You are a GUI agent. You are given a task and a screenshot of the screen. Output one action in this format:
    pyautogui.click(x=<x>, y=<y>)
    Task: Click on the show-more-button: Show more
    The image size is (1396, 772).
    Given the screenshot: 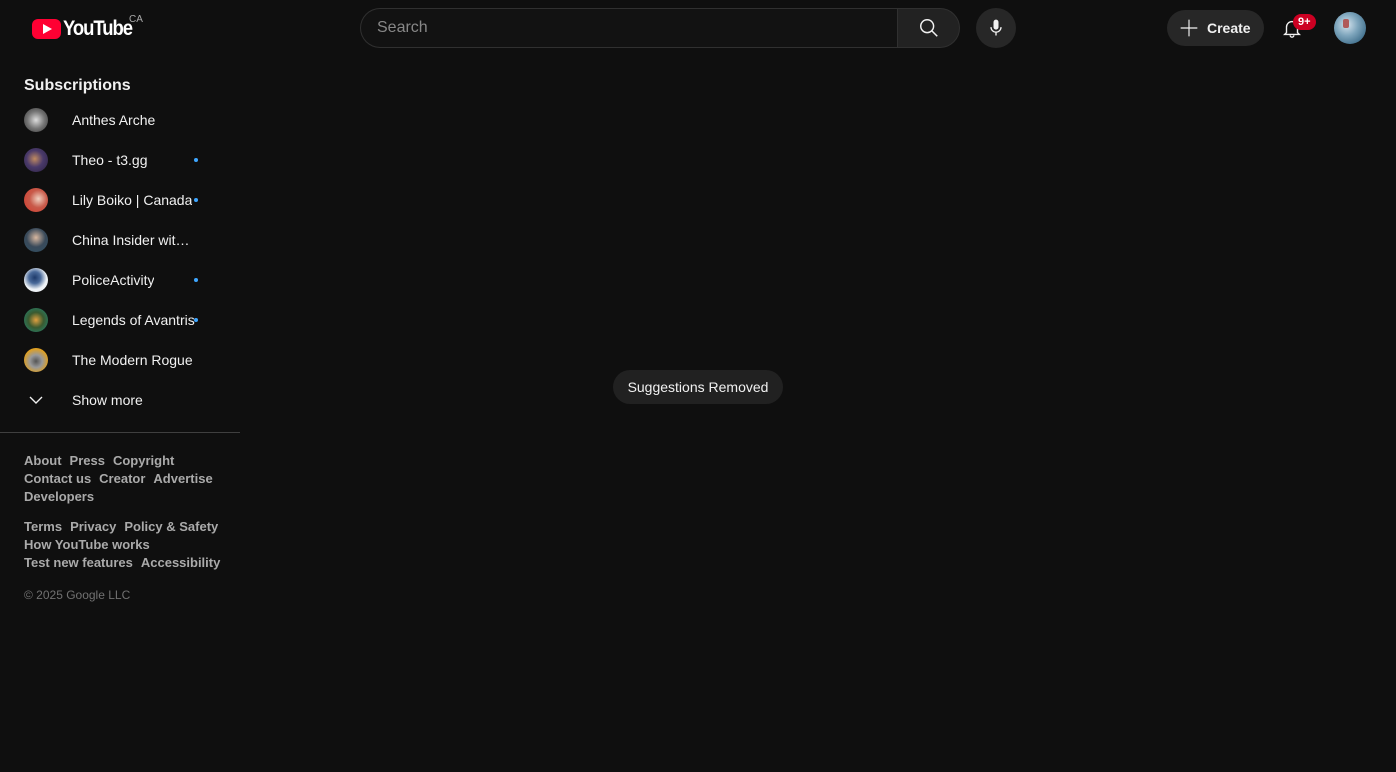 What is the action you would take?
    pyautogui.click(x=120, y=400)
    